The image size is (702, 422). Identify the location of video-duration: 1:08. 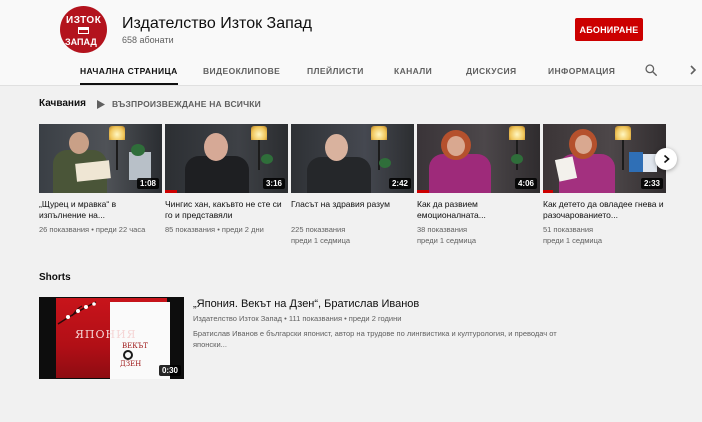
(147, 183).